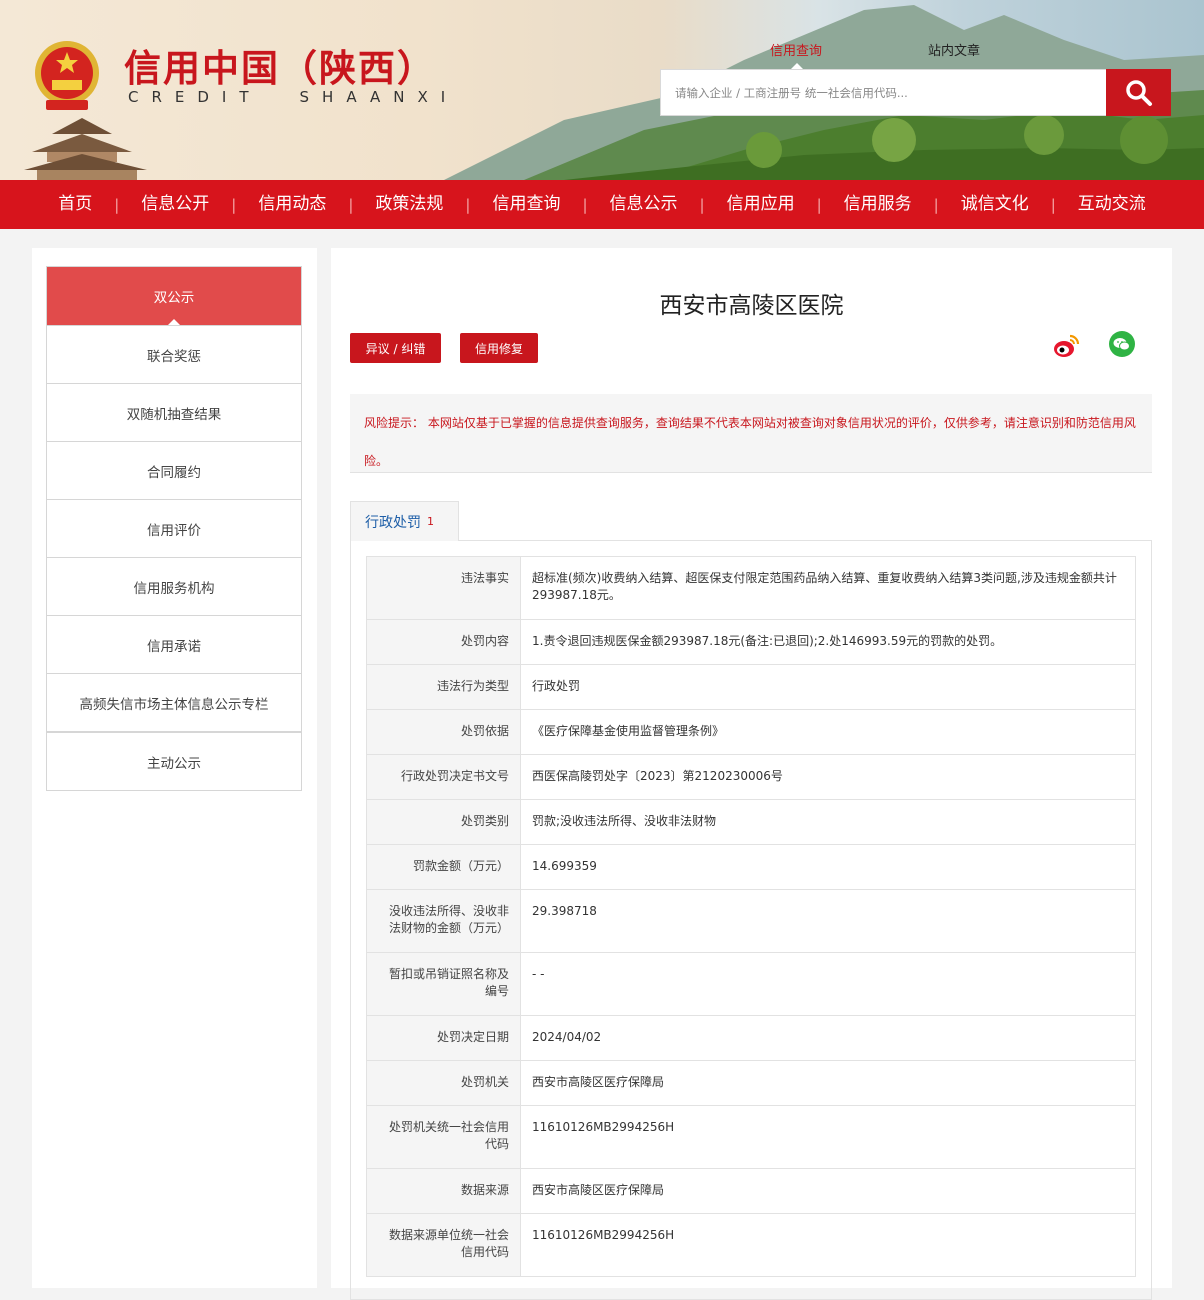  Describe the element at coordinates (75, 204) in the screenshot. I see `nav-item-home: 首页` at that location.